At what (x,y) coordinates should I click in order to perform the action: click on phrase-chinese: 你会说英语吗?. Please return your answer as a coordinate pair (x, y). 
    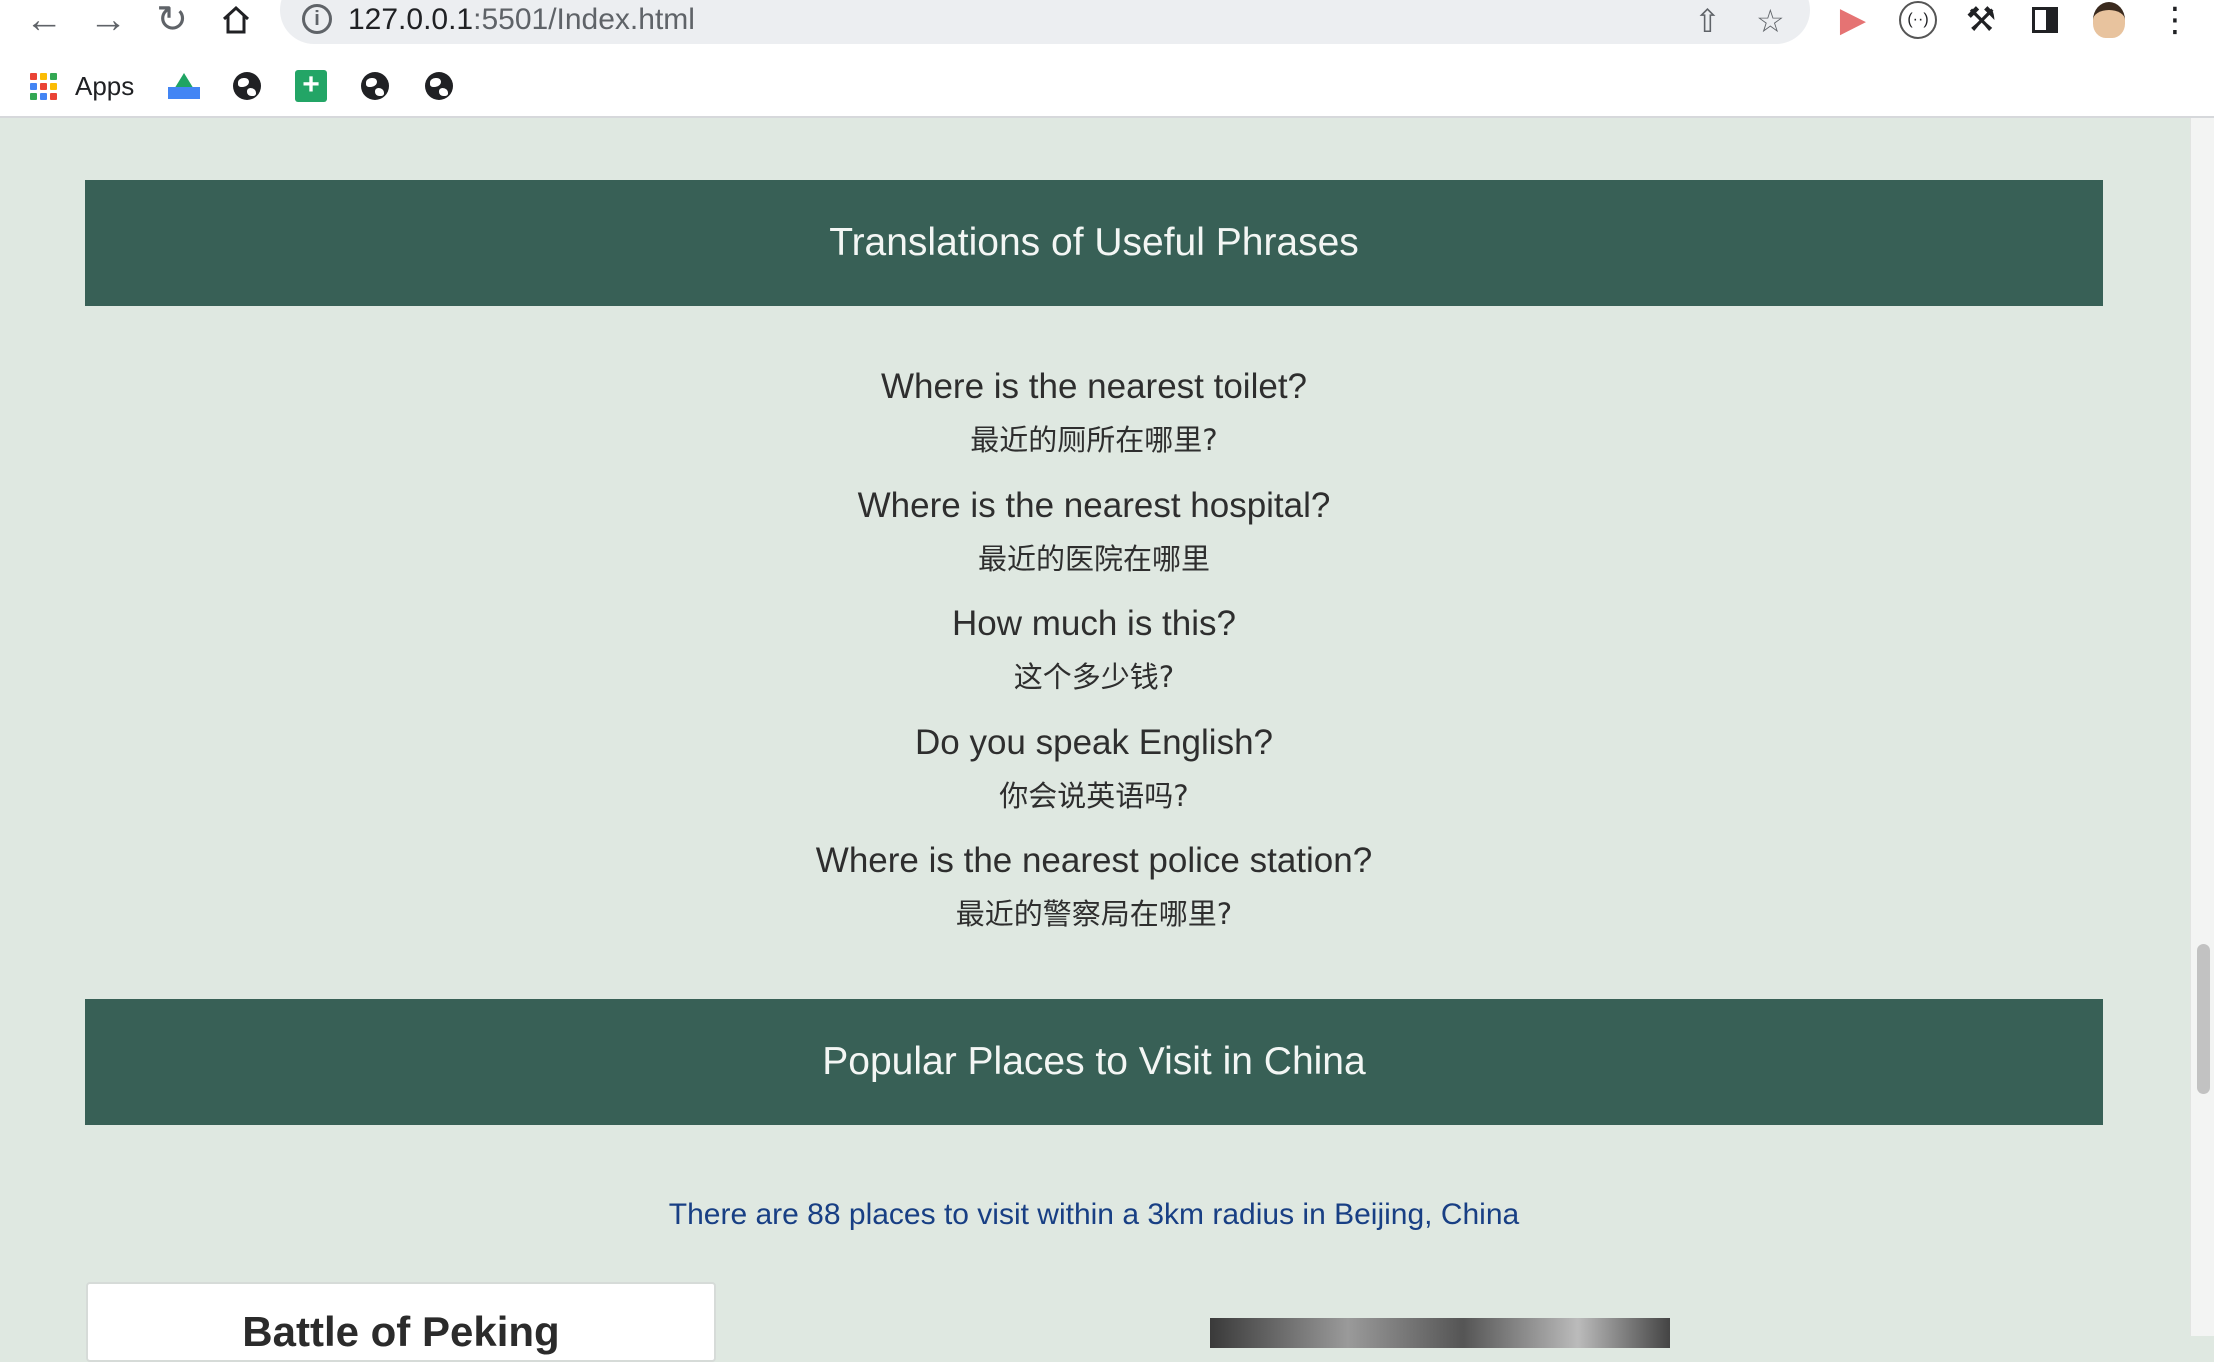
    Looking at the image, I should click on (1094, 795).